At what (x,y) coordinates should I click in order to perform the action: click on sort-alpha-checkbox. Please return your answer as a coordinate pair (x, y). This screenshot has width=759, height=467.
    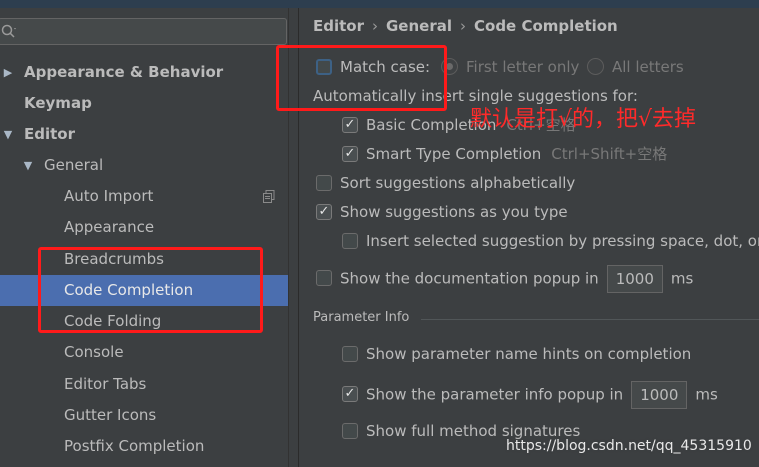
    Looking at the image, I should click on (324, 182).